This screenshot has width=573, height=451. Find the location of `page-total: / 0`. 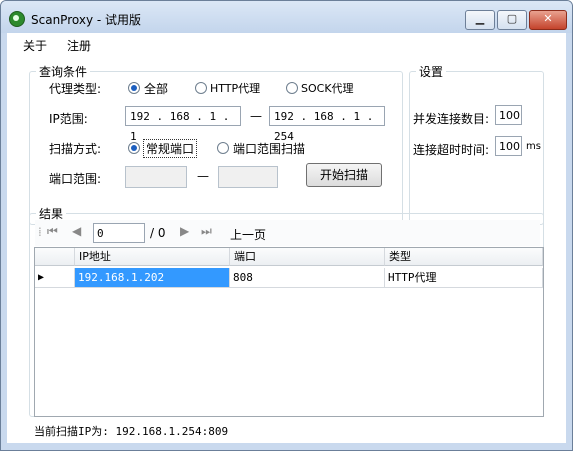

page-total: / 0 is located at coordinates (158, 233).